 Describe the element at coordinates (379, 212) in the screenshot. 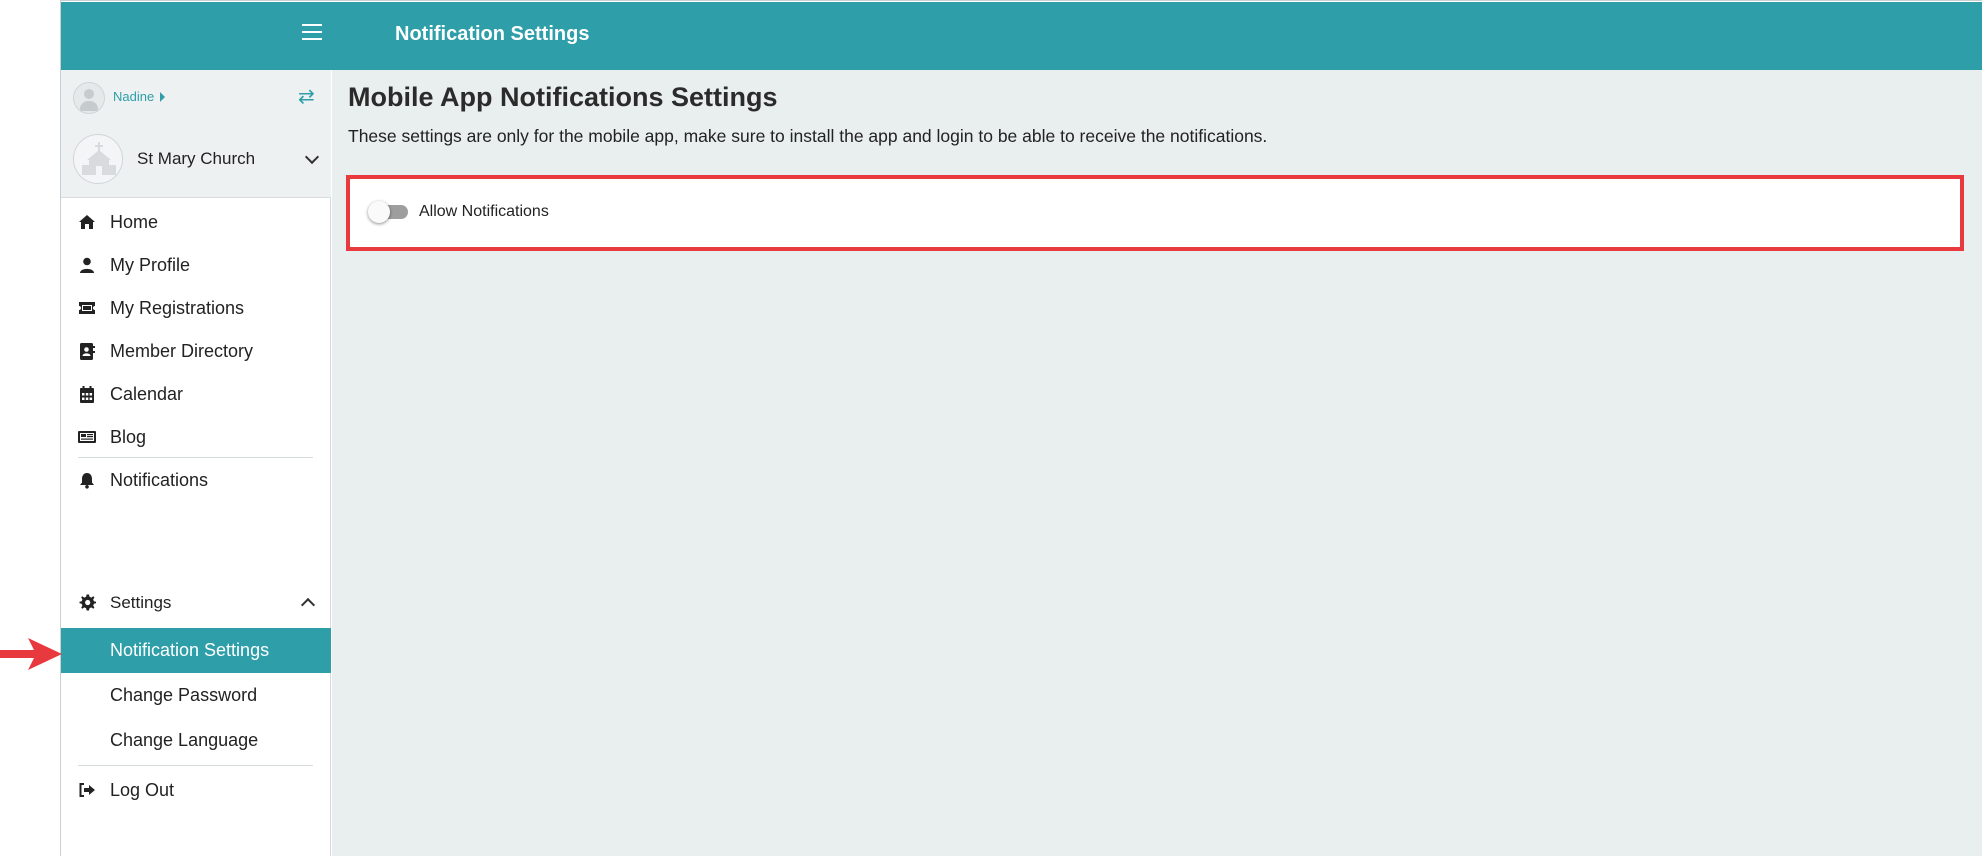

I see `toggle-knob` at that location.